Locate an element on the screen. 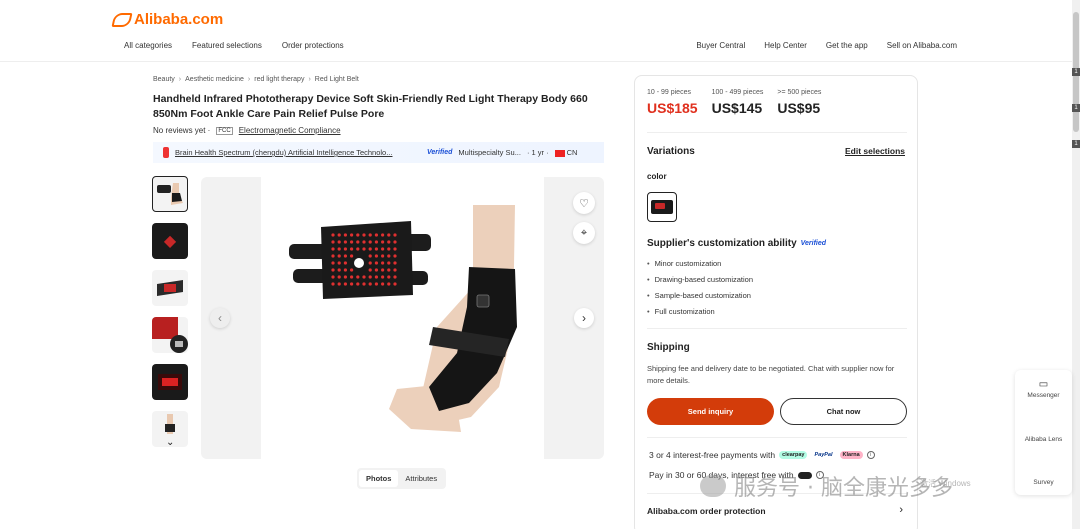  device-thumbnail-icon is located at coordinates (170, 335).